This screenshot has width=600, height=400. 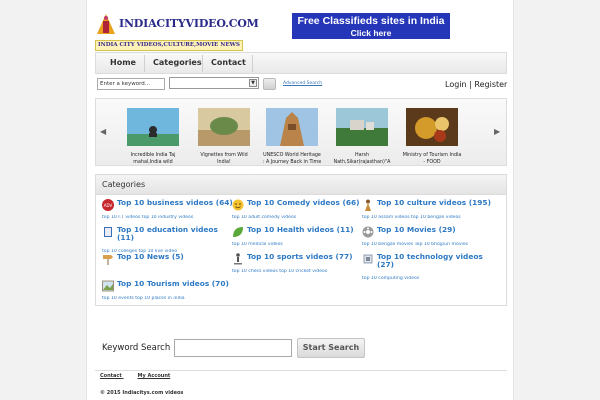 What do you see at coordinates (108, 232) in the screenshot?
I see `book-icon` at bounding box center [108, 232].